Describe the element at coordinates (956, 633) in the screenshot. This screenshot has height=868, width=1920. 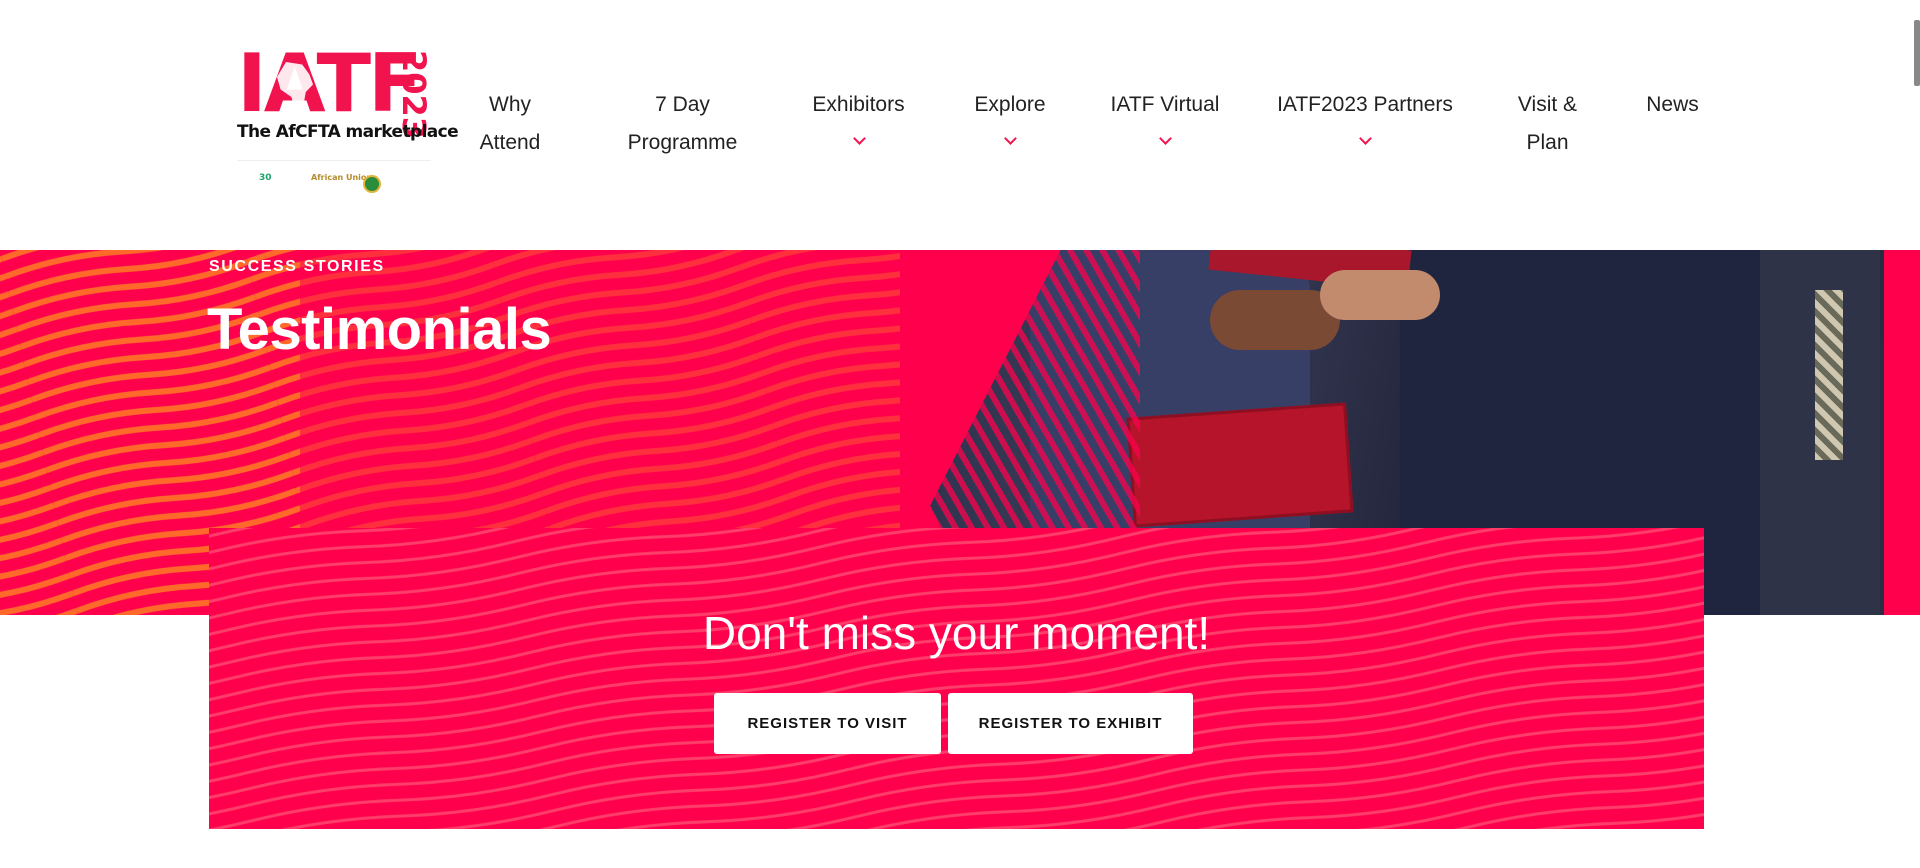
I see `cta-heading: Don't miss your moment!` at that location.